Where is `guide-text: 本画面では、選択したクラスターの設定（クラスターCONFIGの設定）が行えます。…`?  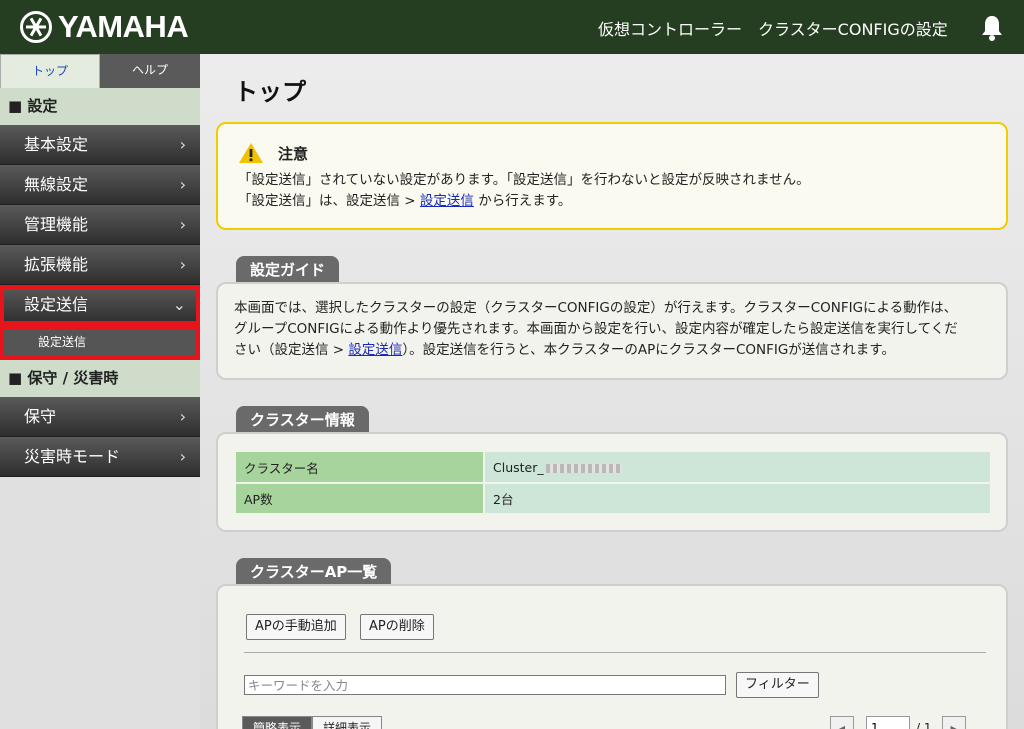
guide-text: 本画面では、選択したクラスターの設定（クラスターCONFIGの設定）が行えます。… is located at coordinates (612, 329).